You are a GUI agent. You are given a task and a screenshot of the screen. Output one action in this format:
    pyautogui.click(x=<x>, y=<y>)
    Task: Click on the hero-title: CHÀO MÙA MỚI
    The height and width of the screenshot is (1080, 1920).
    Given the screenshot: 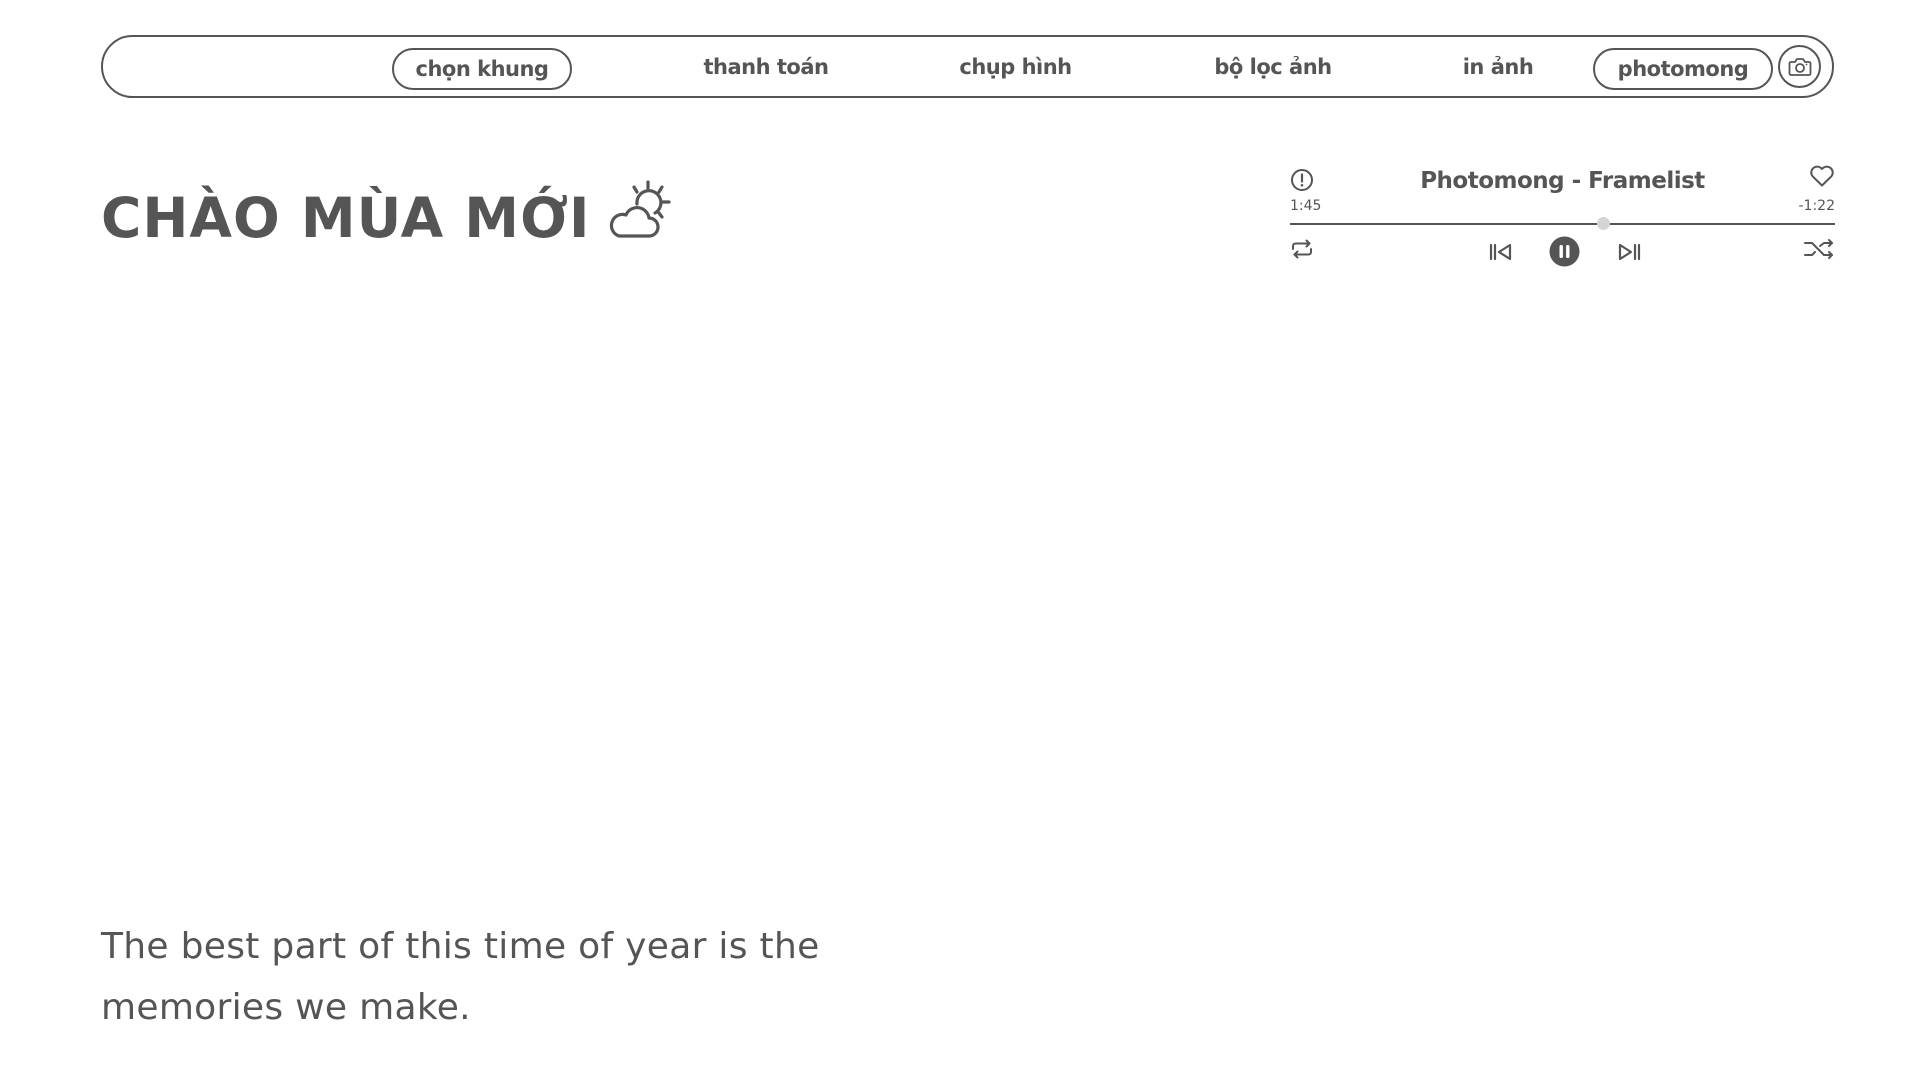 What is the action you would take?
    pyautogui.click(x=388, y=216)
    